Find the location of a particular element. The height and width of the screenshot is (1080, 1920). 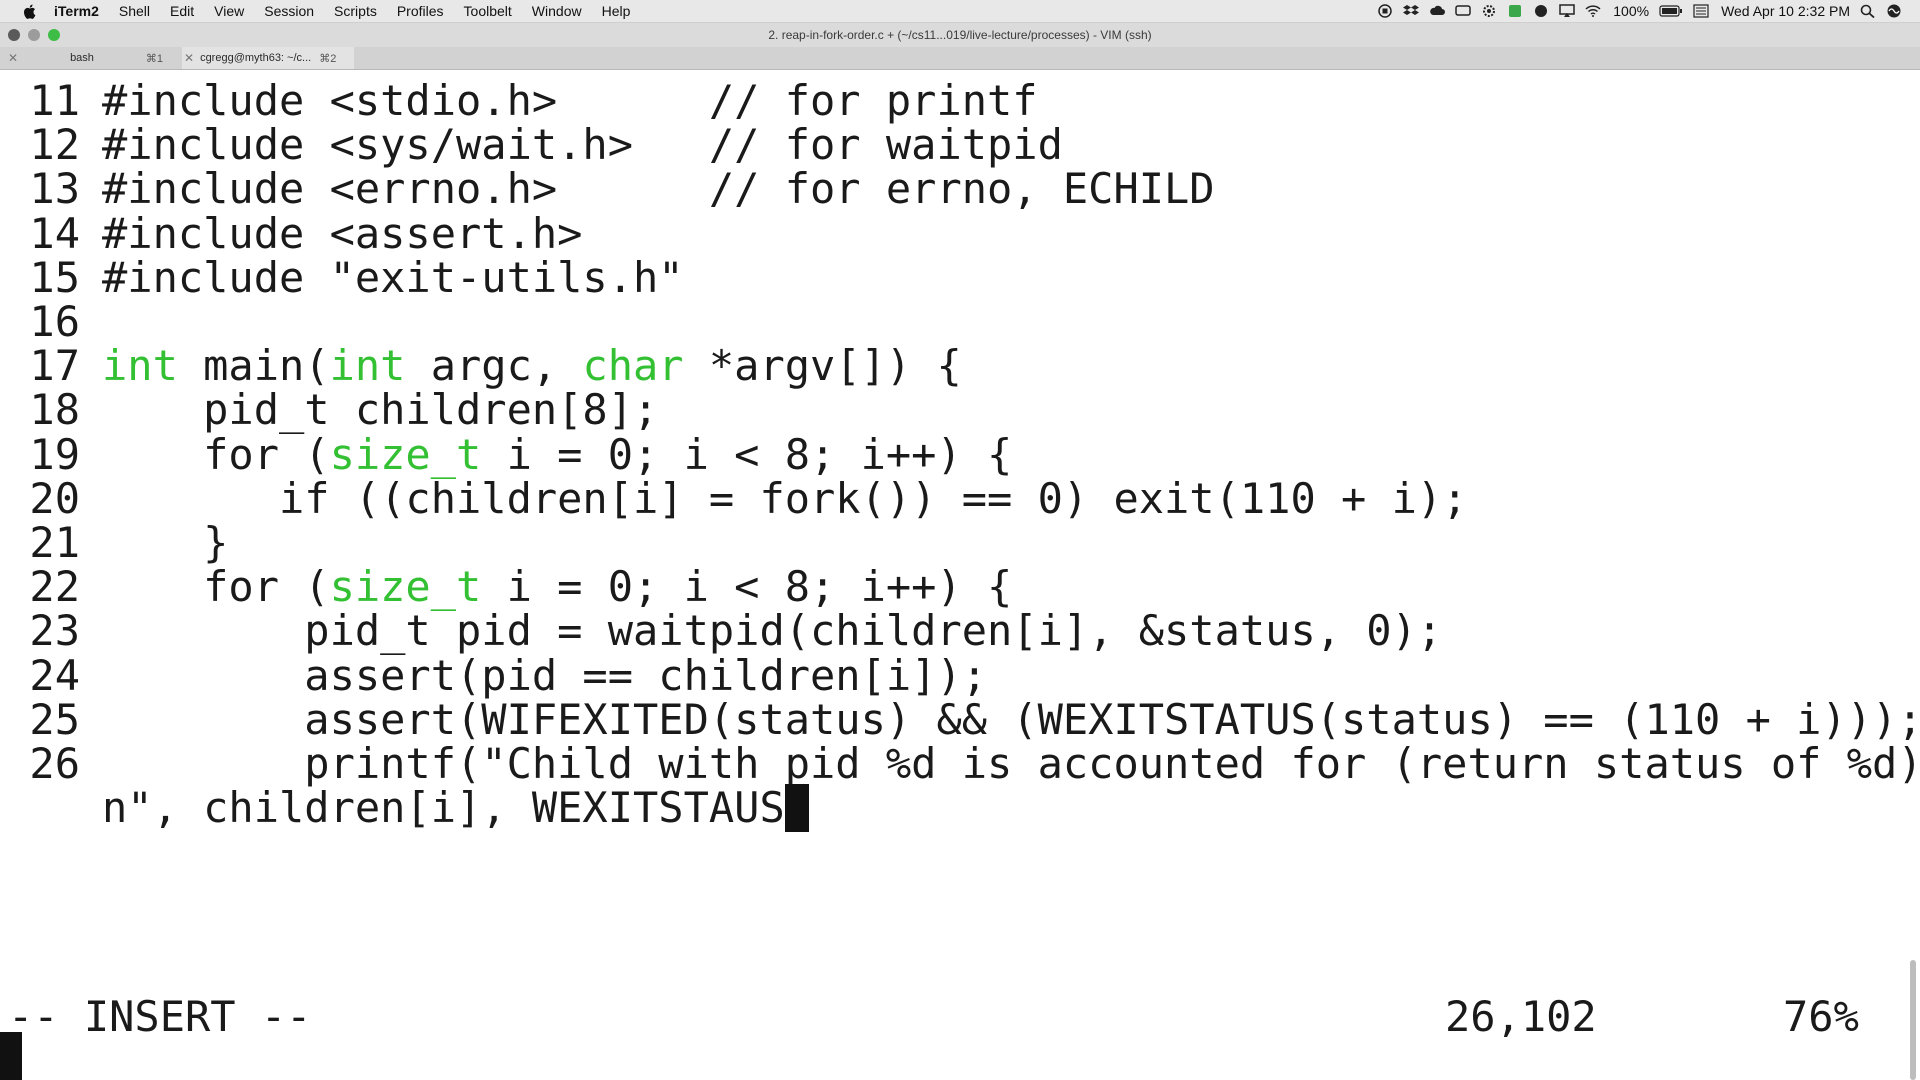

text-cursor is located at coordinates (796, 807).